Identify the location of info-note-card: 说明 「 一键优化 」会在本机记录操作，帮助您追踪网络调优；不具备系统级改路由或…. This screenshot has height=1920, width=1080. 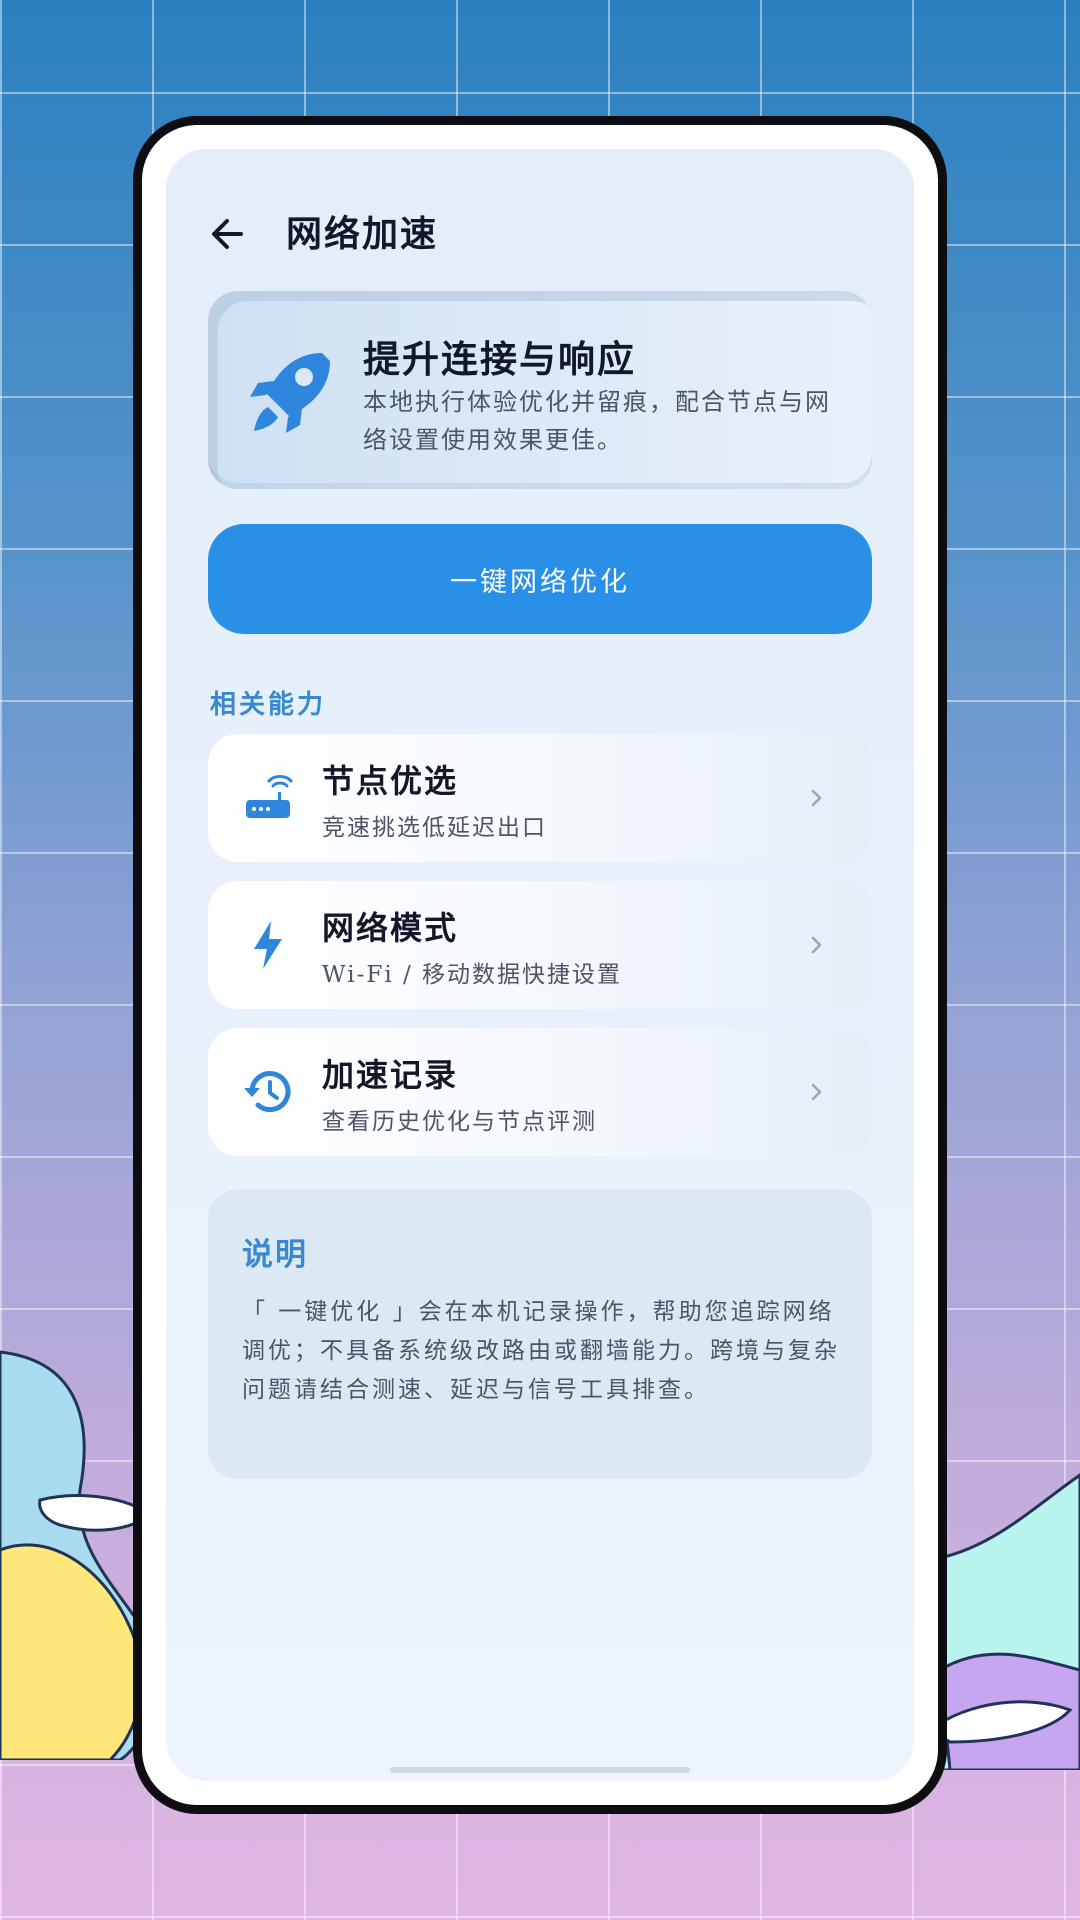
(540, 1334).